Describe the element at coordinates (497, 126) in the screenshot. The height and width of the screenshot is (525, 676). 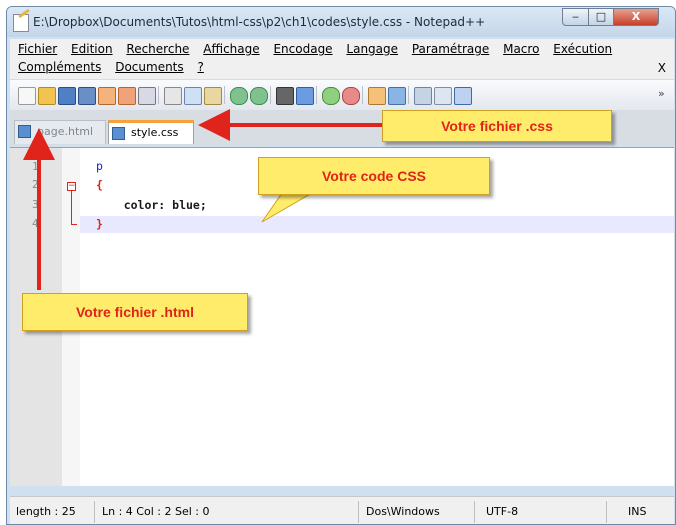
I see `callout-css-file: Votre fichier .css` at that location.